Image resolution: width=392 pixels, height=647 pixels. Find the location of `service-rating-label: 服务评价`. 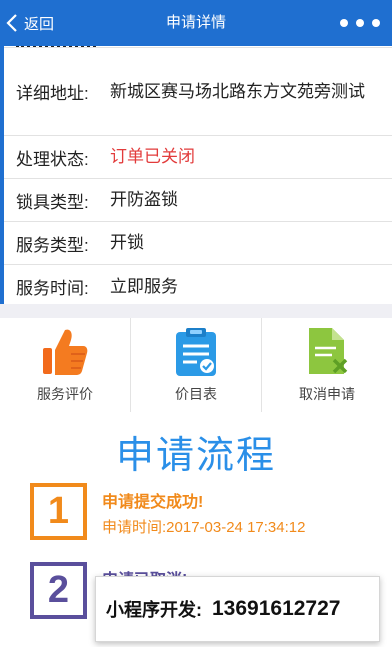

service-rating-label: 服务评价 is located at coordinates (65, 394).